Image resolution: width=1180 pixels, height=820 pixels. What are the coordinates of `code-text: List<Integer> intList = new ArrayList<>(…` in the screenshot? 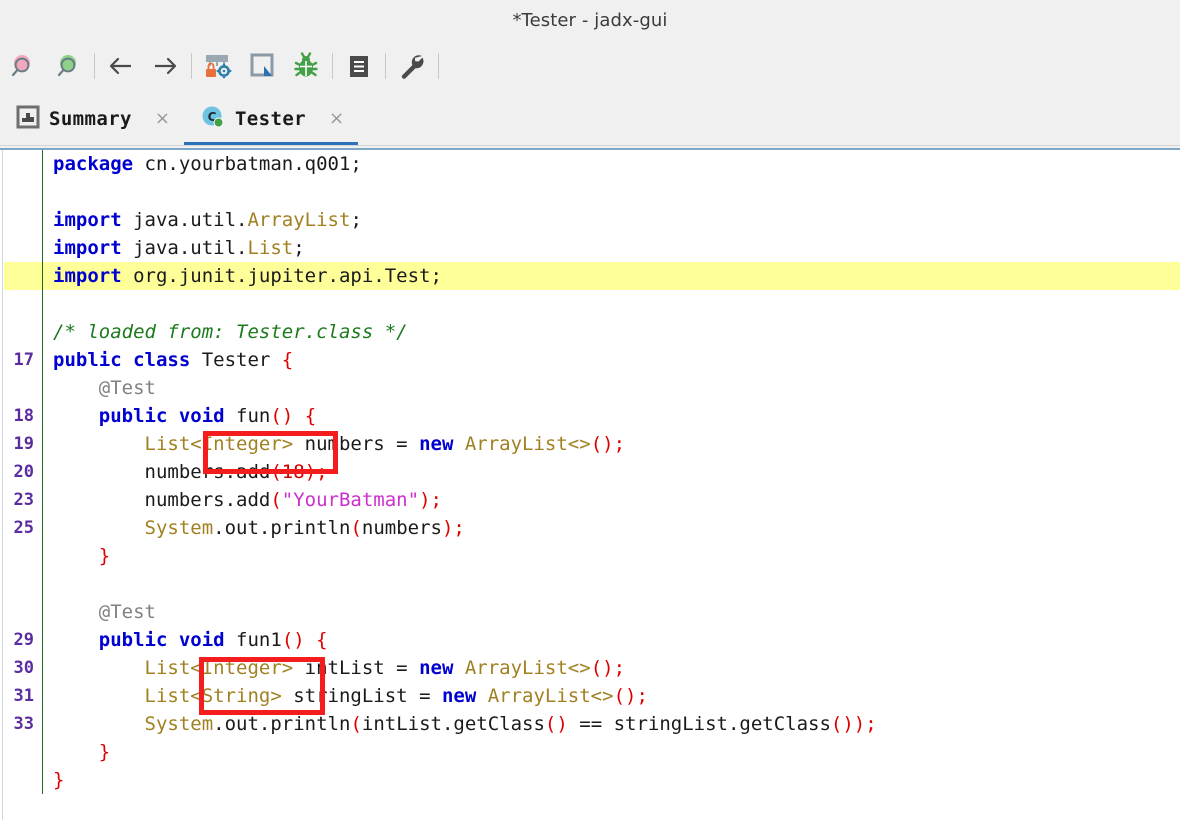 It's located at (334, 668).